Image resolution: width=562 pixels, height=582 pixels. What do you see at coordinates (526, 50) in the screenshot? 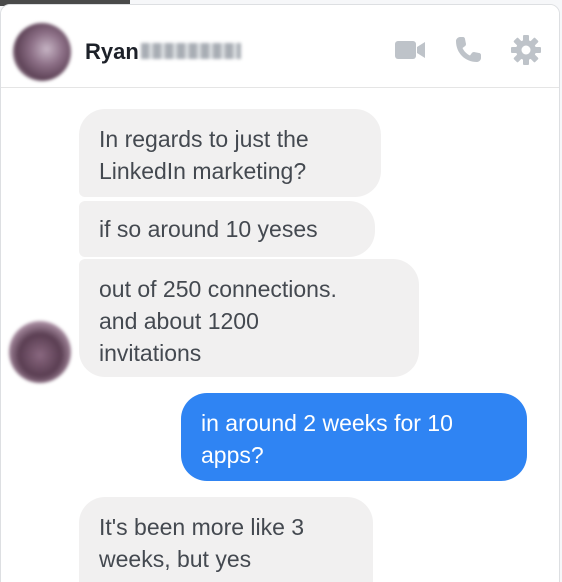
I see `gear-icon` at bounding box center [526, 50].